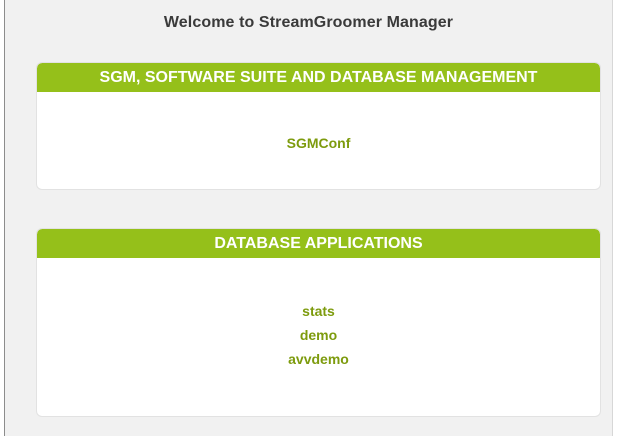  Describe the element at coordinates (308, 22) in the screenshot. I see `page-title: Welcome to StreamGroomer Manager` at that location.